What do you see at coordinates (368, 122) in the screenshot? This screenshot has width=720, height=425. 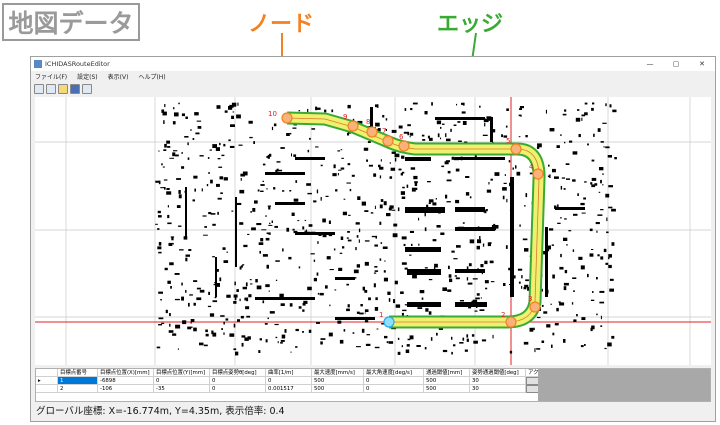 I see `node-label-8: 8` at bounding box center [368, 122].